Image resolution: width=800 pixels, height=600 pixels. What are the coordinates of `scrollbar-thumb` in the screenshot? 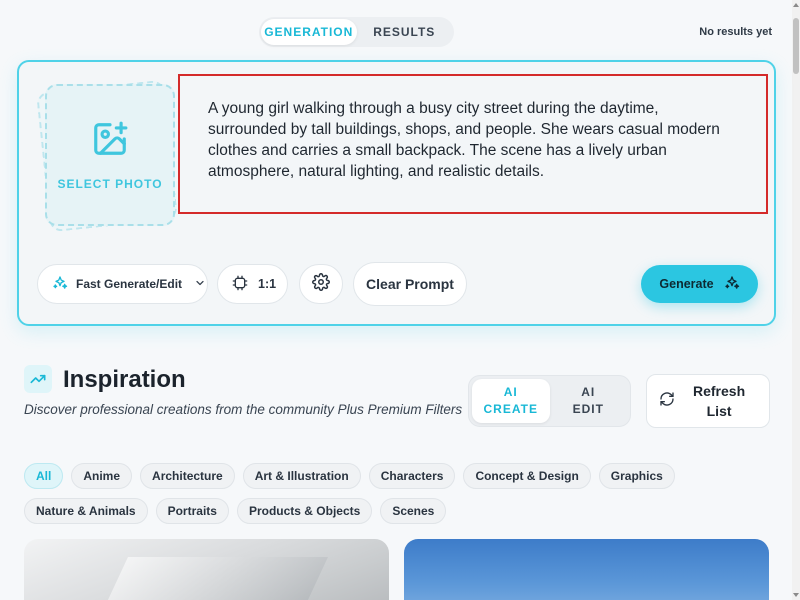 It's located at (796, 46).